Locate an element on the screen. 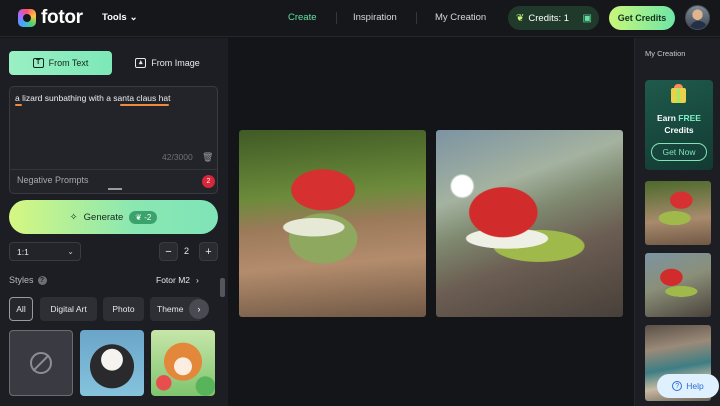 The image size is (720, 406). logo-text: fotor is located at coordinates (62, 17).